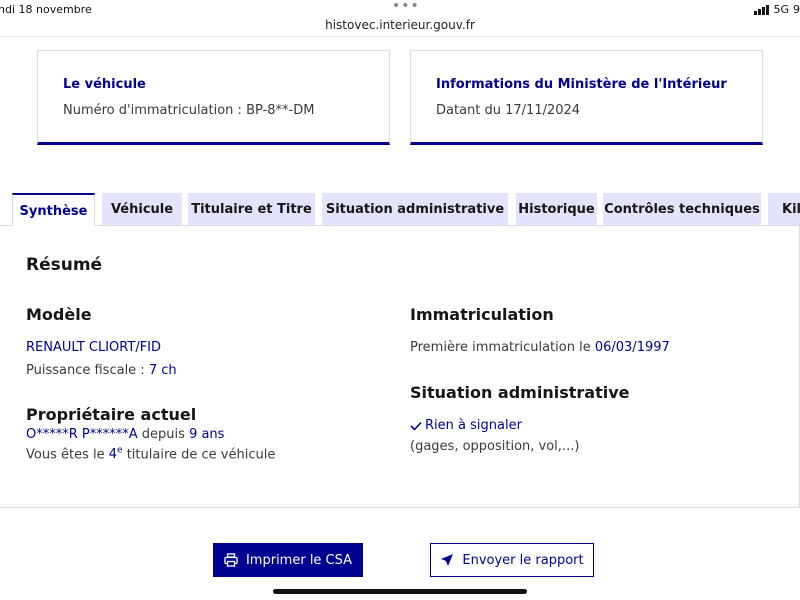 This screenshot has width=800, height=600. I want to click on fiscal-power-label: Puissance fiscale :, so click(85, 370).